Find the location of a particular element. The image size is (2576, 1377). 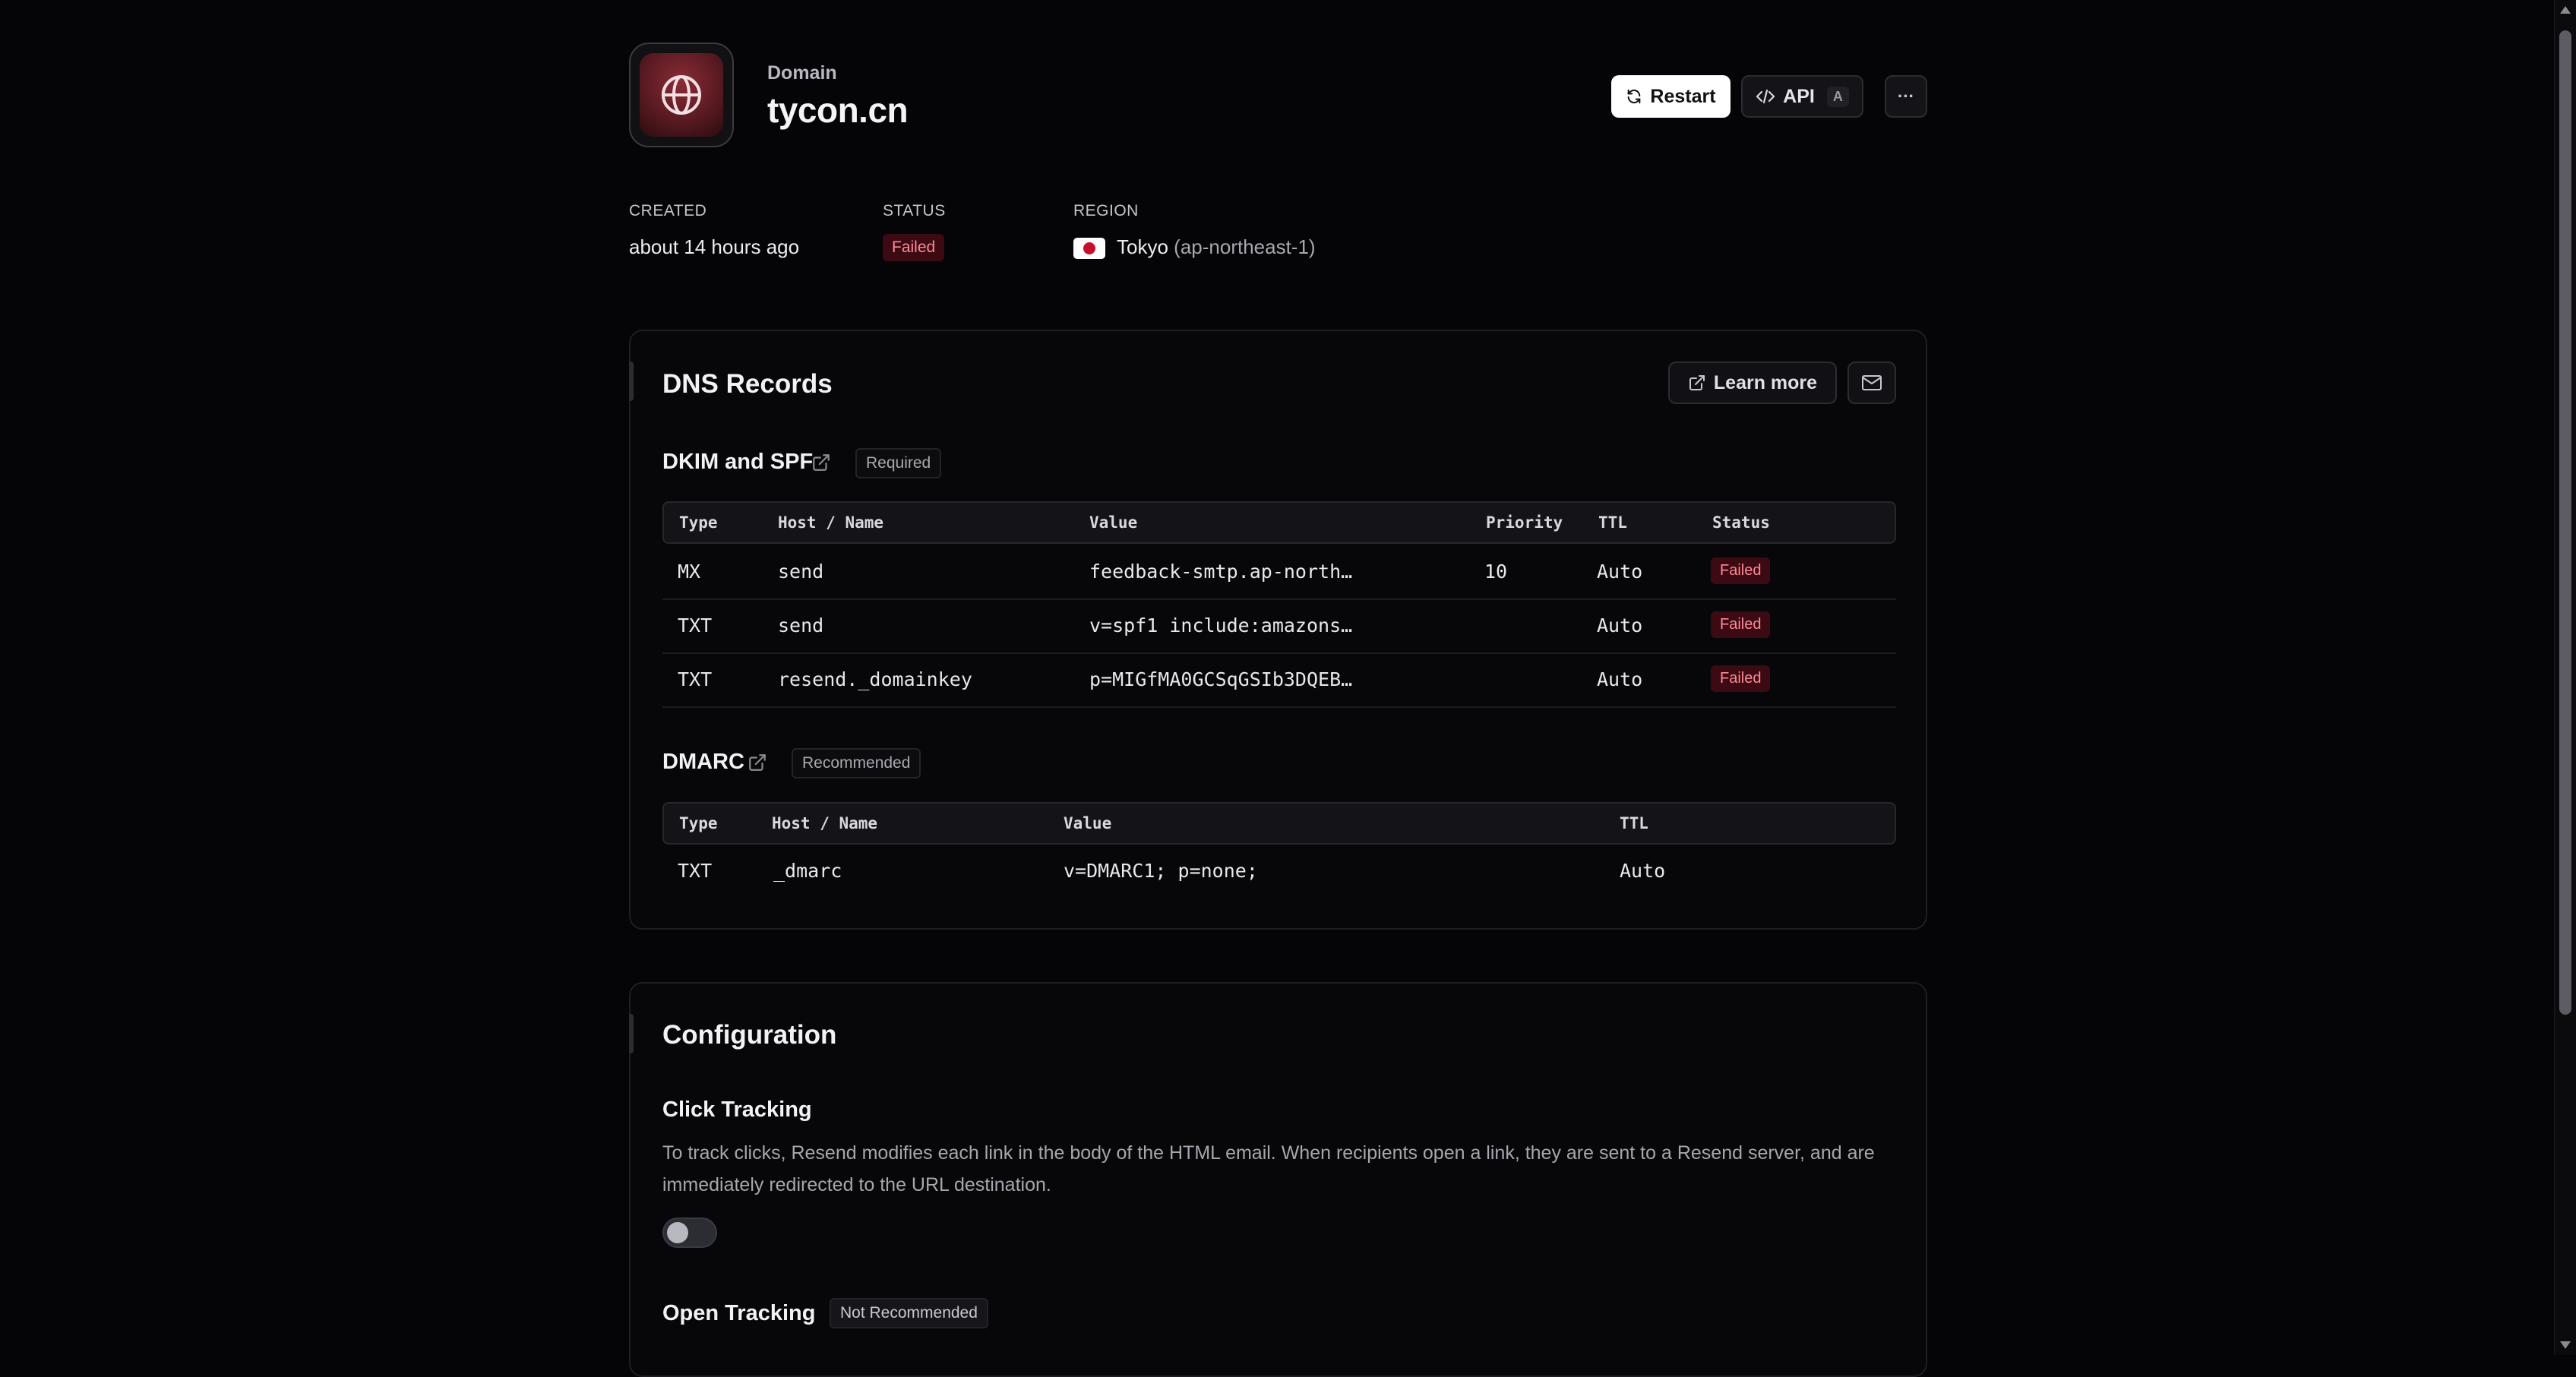

more-options-button: ··· is located at coordinates (1906, 96).